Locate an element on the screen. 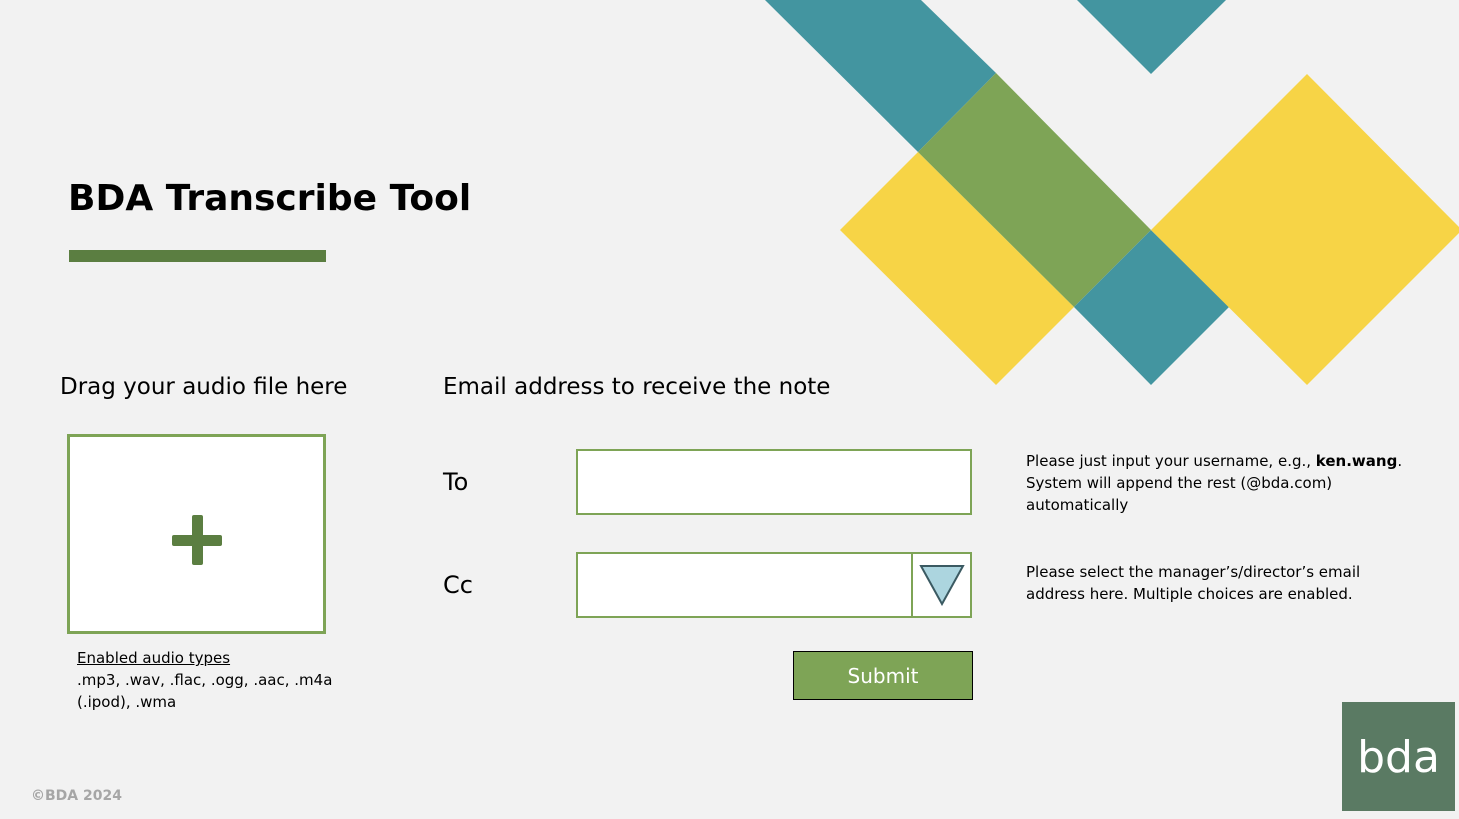 This screenshot has height=819, width=1459. cc-email-input is located at coordinates (744, 585).